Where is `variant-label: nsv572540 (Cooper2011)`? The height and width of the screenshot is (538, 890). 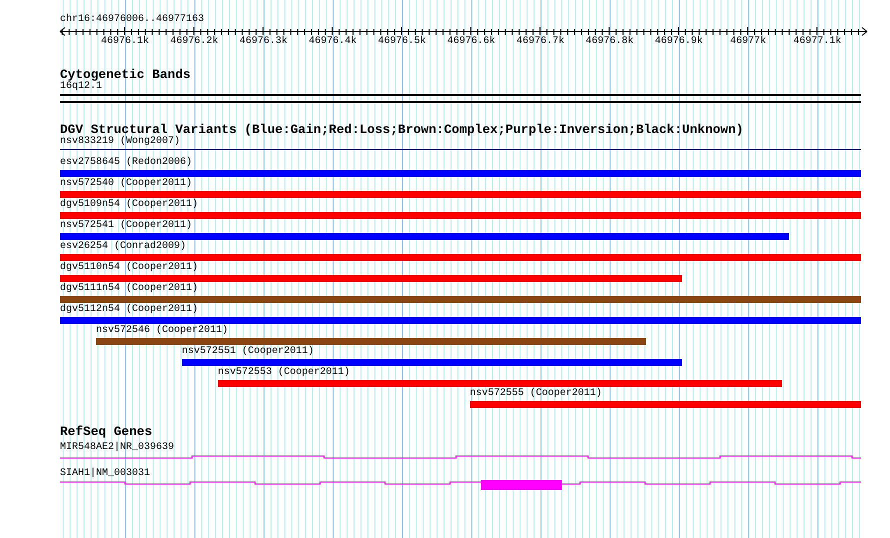 variant-label: nsv572540 (Cooper2011) is located at coordinates (127, 184).